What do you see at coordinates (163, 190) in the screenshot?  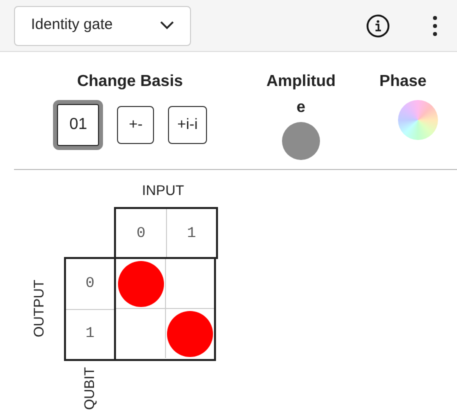 I see `input-label: INPUT` at bounding box center [163, 190].